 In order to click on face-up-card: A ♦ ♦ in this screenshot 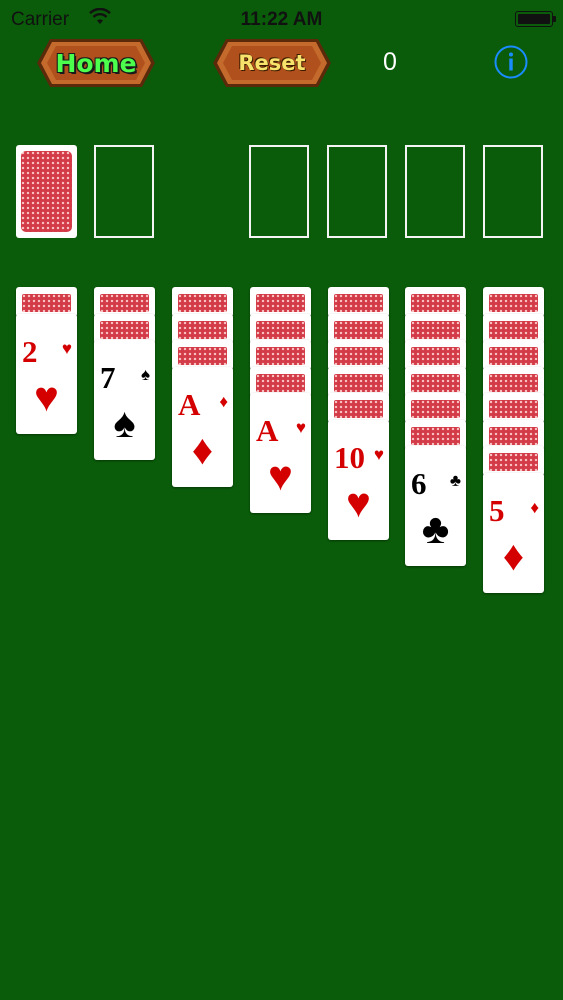, I will do `click(202, 426)`.